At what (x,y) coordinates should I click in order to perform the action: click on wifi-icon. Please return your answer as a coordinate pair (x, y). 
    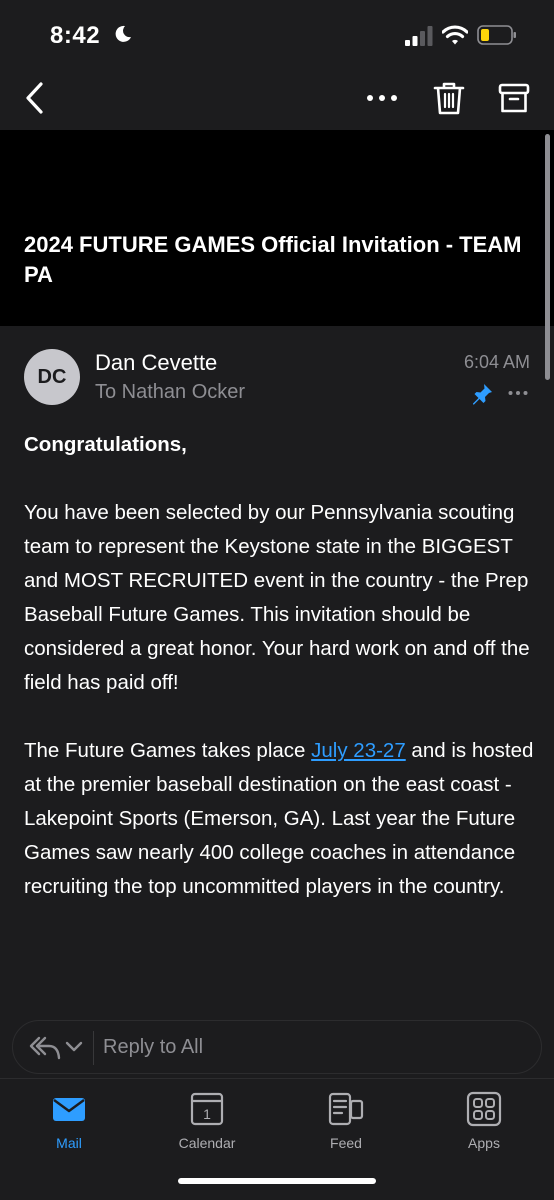
    Looking at the image, I should click on (455, 35).